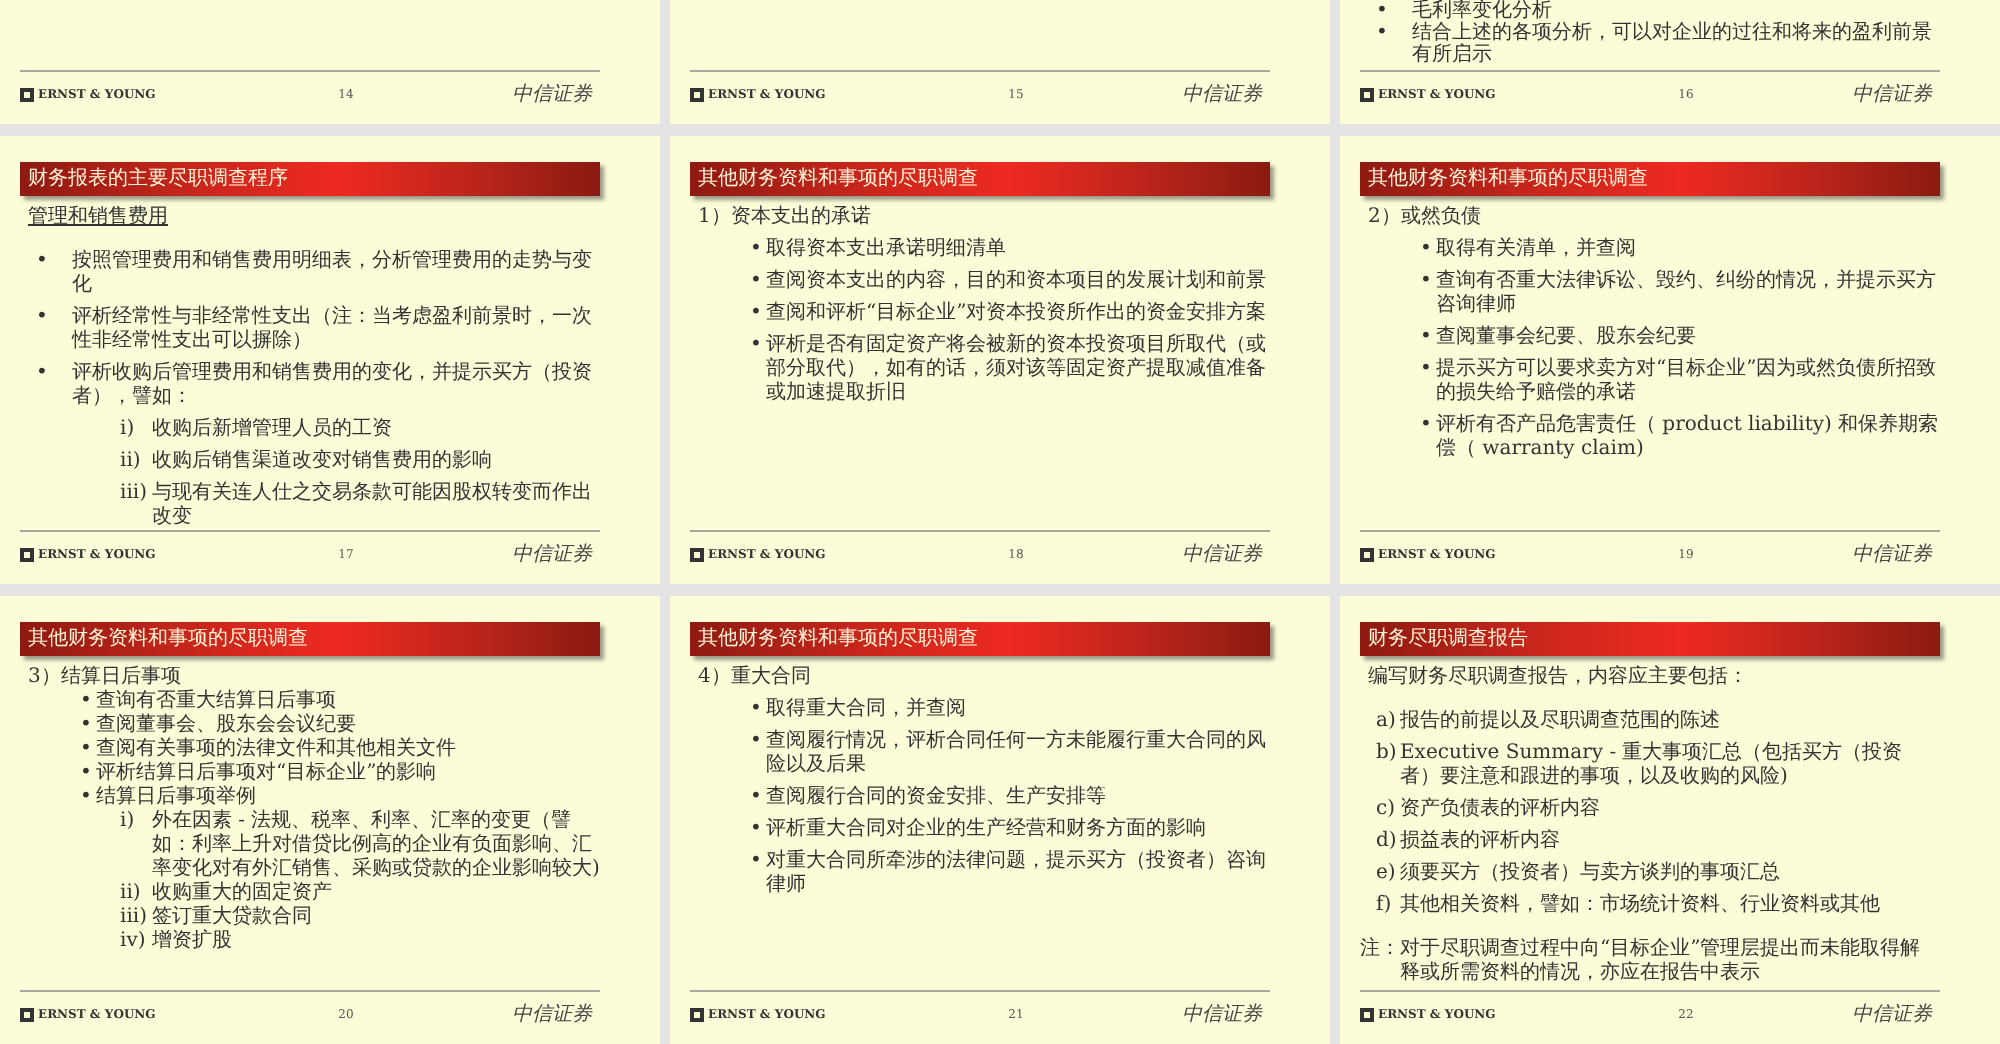 The height and width of the screenshot is (1044, 2000). Describe the element at coordinates (104, 677) in the screenshot. I see `section-heading: 3）结算日后事项` at that location.